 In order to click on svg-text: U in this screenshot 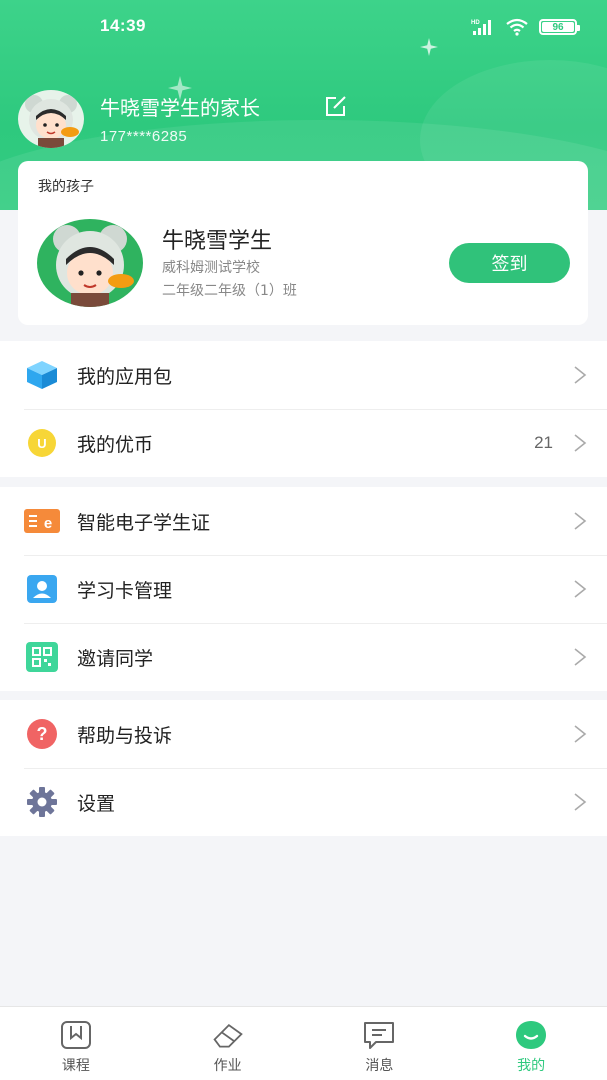, I will do `click(41, 443)`.